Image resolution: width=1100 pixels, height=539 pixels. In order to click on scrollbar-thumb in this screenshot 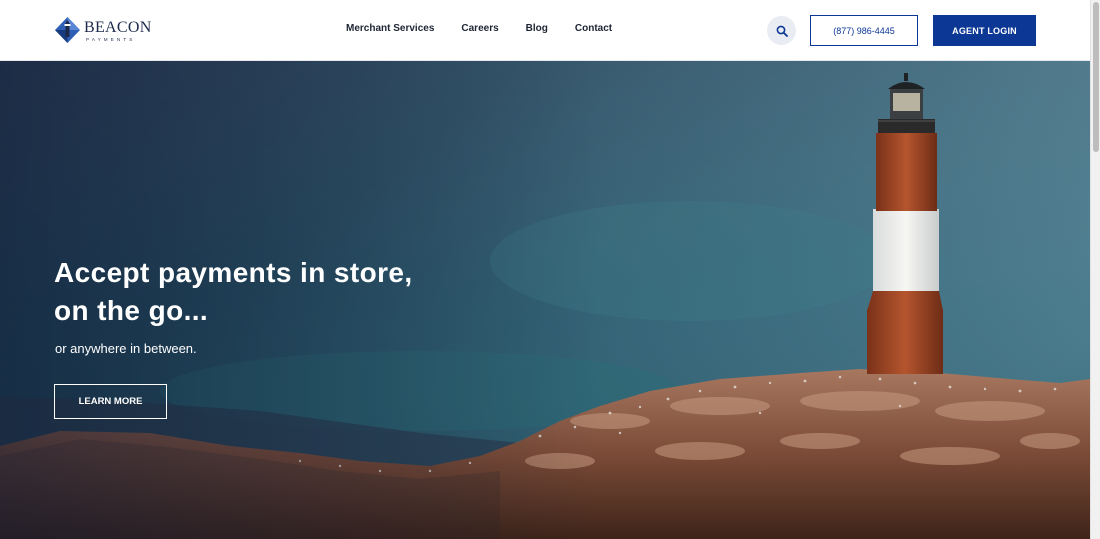, I will do `click(1096, 77)`.